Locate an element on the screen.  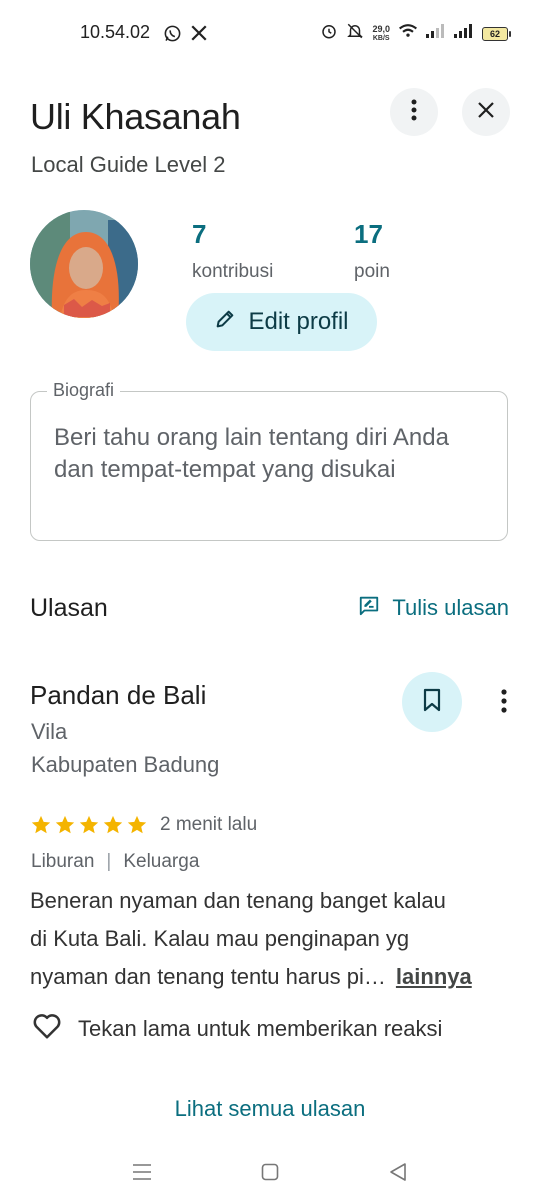
edit-profile-label: Edit profil is located at coordinates (298, 321).